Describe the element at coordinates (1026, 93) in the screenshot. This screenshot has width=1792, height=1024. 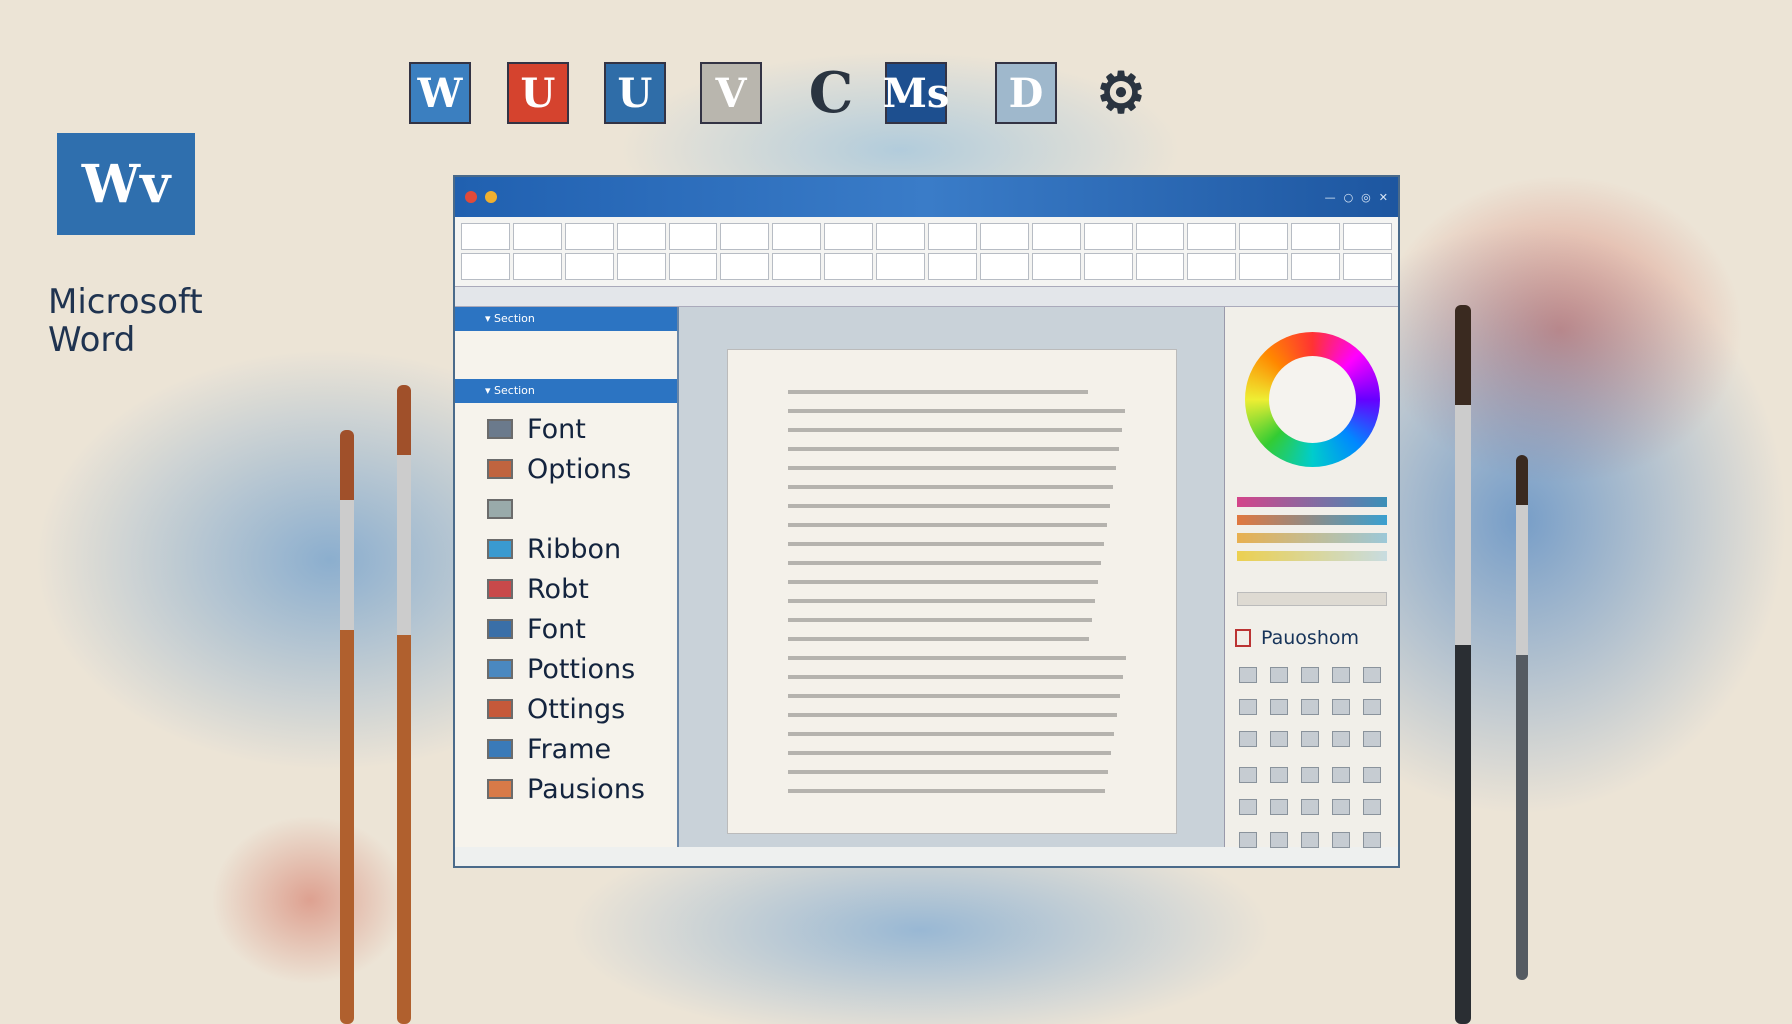
I see `d-icon: D` at that location.